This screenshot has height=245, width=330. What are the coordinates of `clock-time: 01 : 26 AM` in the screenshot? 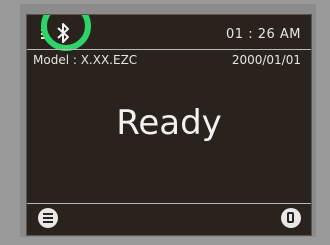 It's located at (263, 34).